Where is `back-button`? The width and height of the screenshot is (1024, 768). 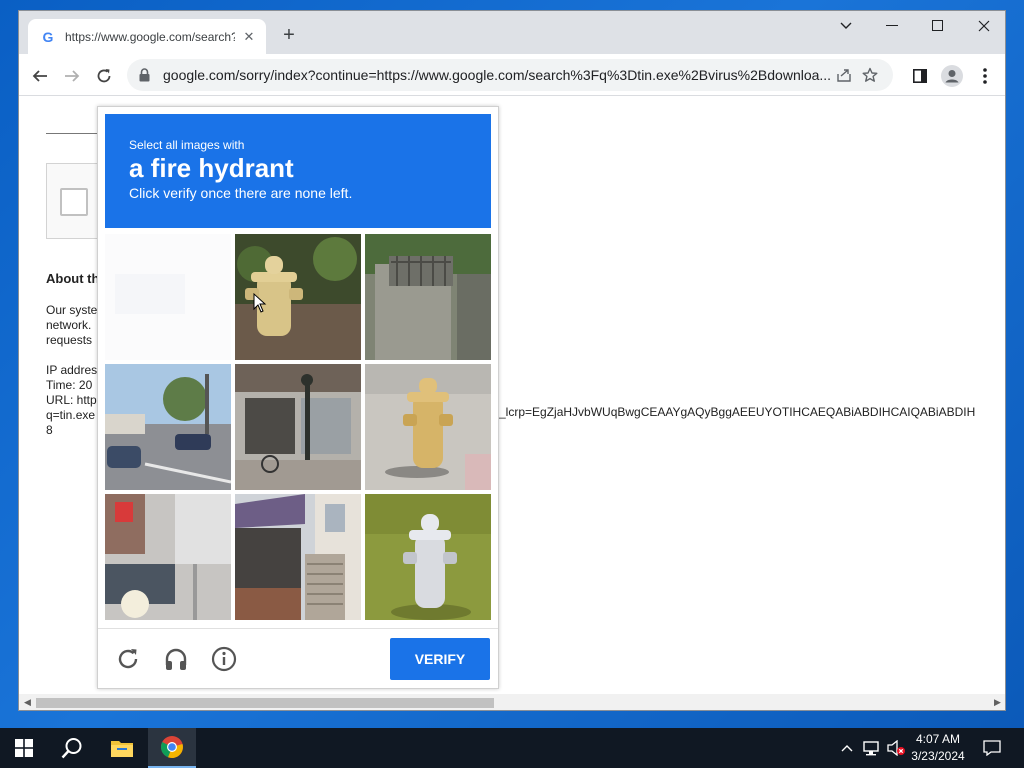 back-button is located at coordinates (40, 76).